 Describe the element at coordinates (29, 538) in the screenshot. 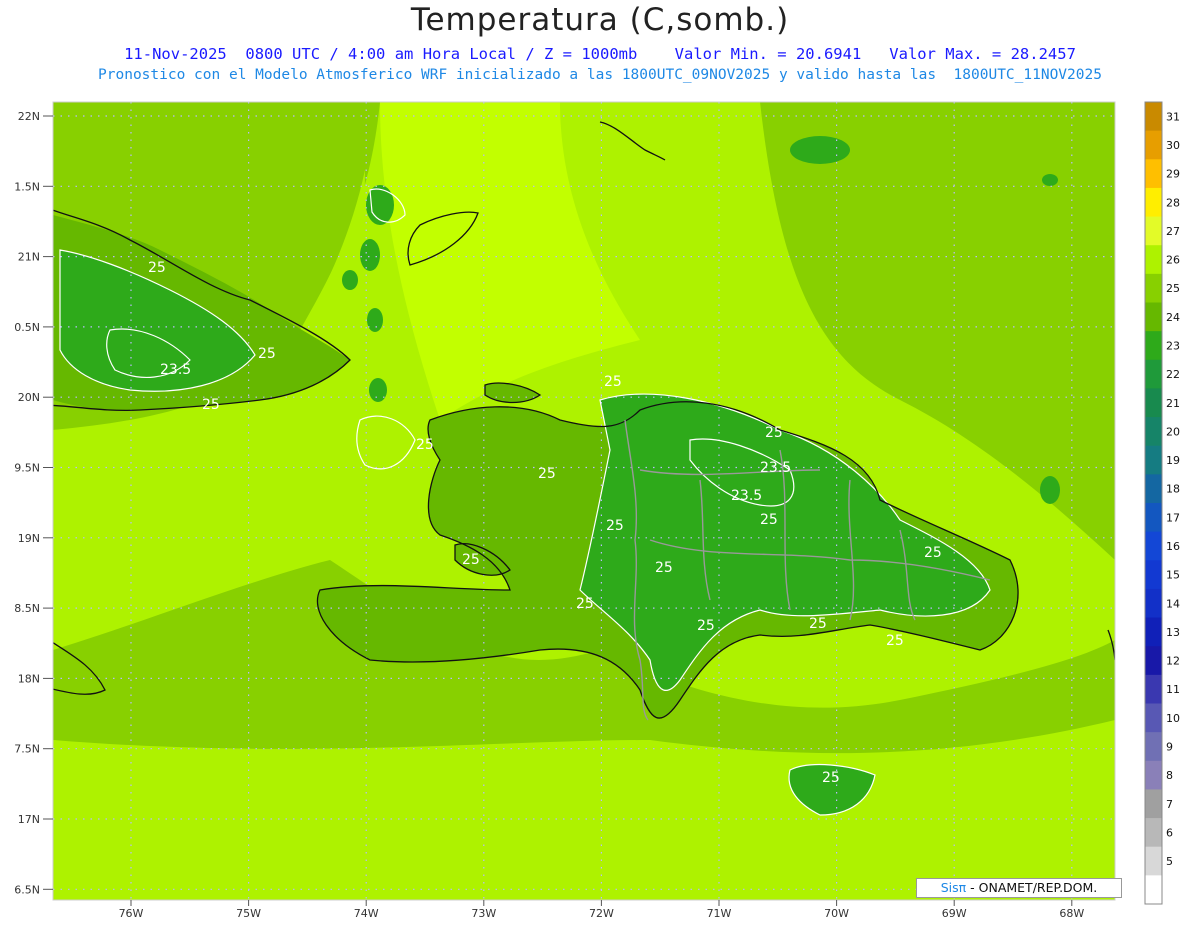

I see `latitude-label: 19N` at that location.